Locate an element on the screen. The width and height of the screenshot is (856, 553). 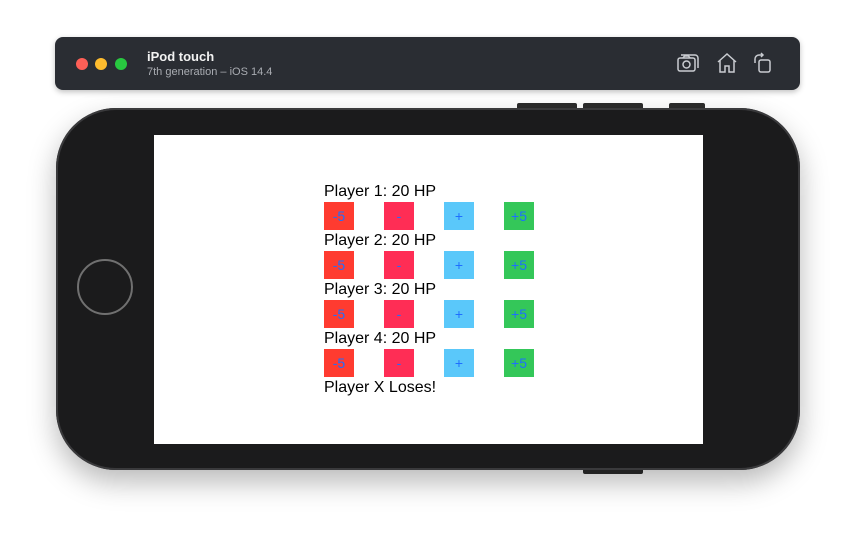
player-block: Player 1: 20 HP -5 - + +5 is located at coordinates (429, 205).